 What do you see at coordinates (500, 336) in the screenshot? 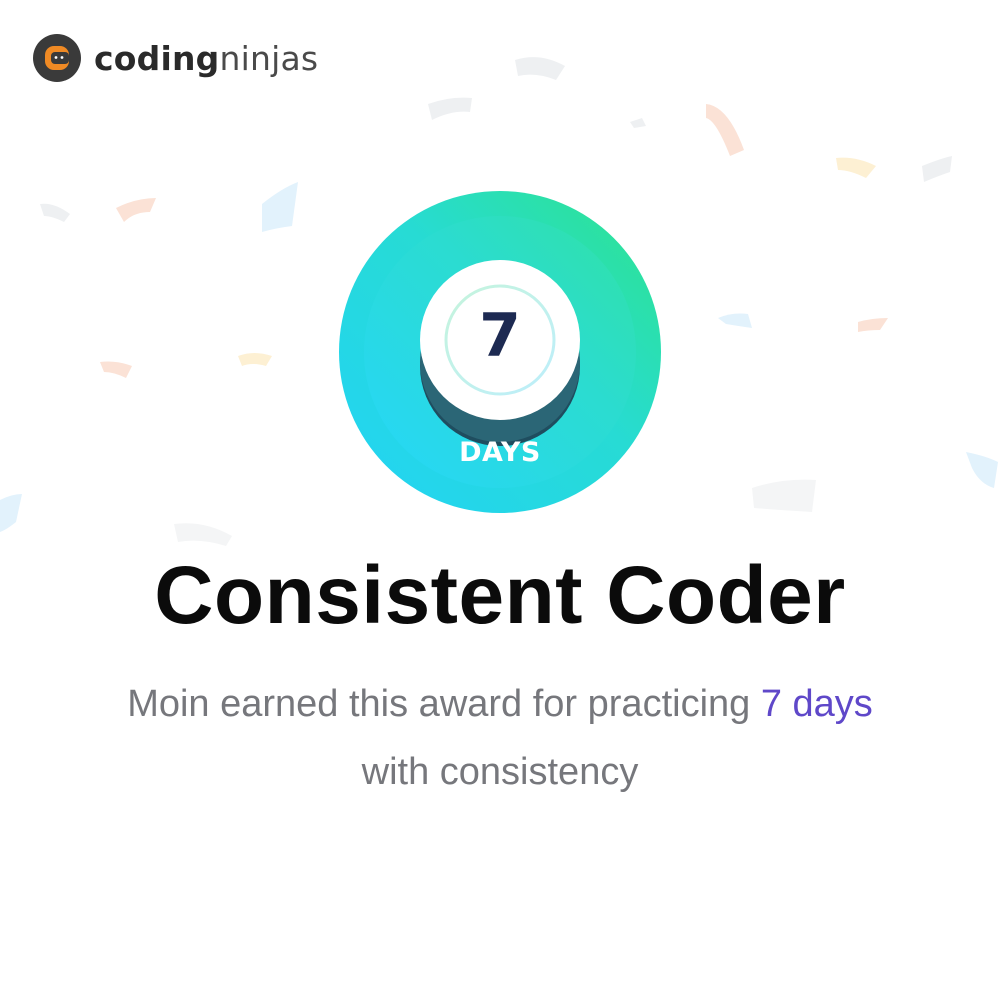
I see `badge-days-number: 7` at bounding box center [500, 336].